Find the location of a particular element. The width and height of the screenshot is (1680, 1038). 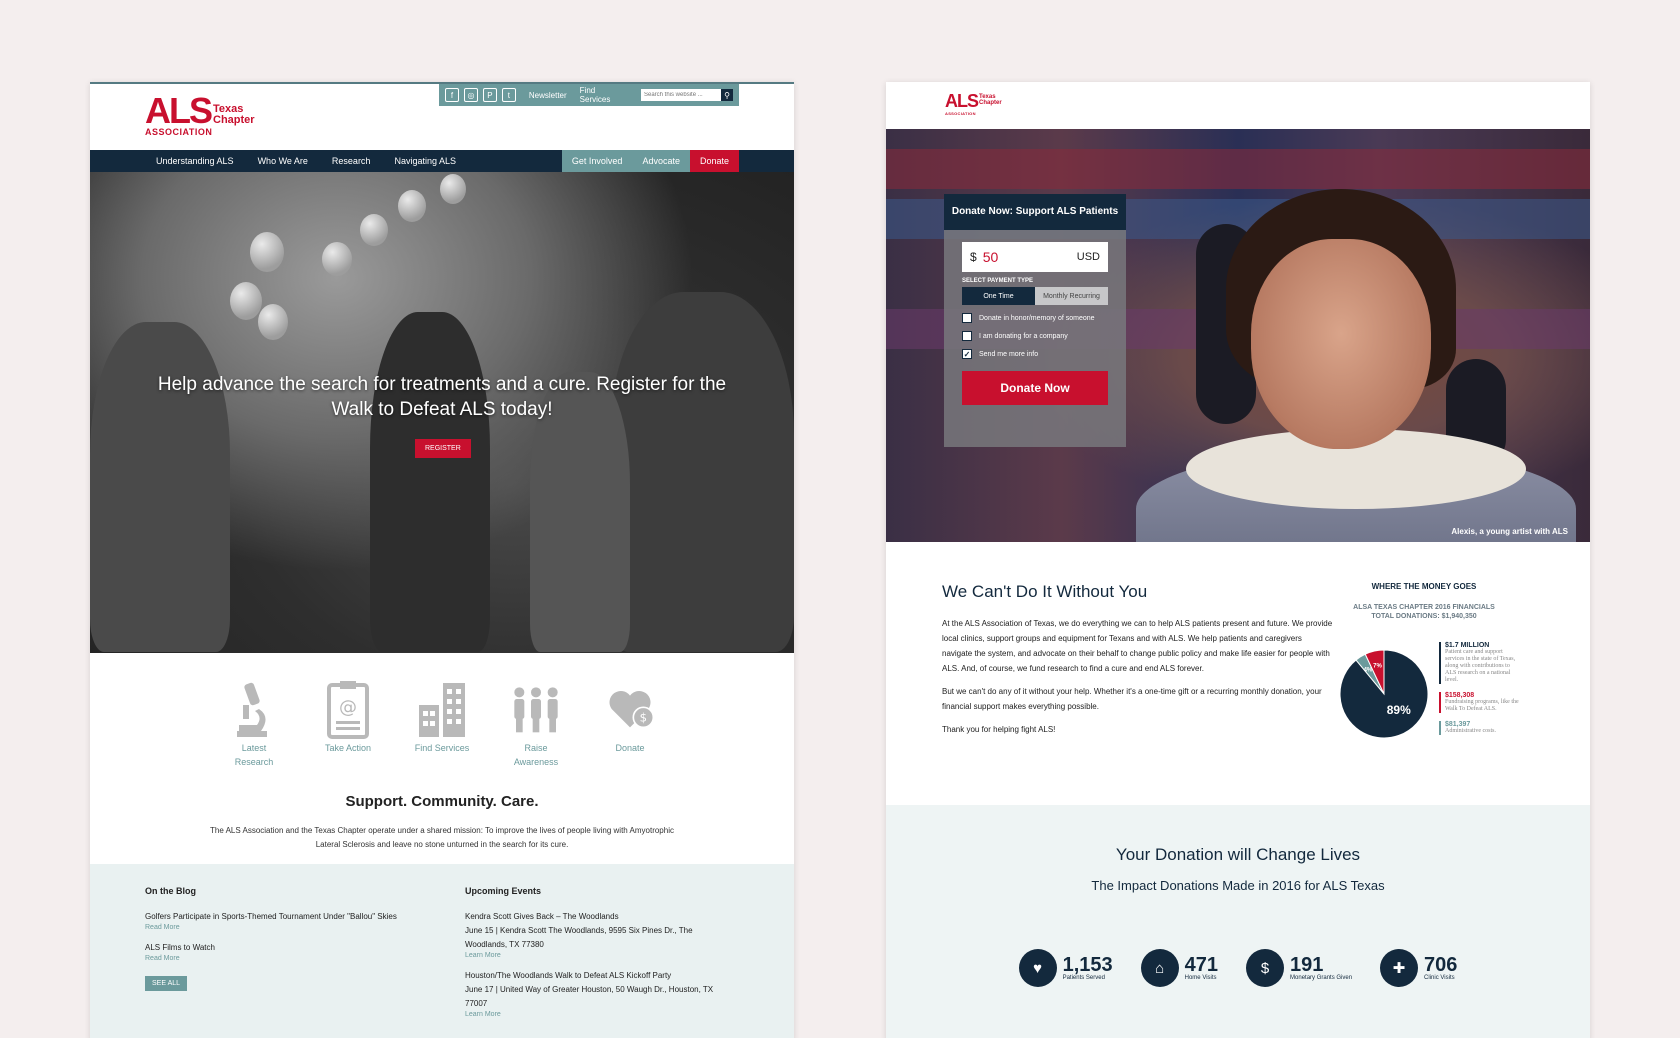

stat-value: 191 is located at coordinates (1307, 965).